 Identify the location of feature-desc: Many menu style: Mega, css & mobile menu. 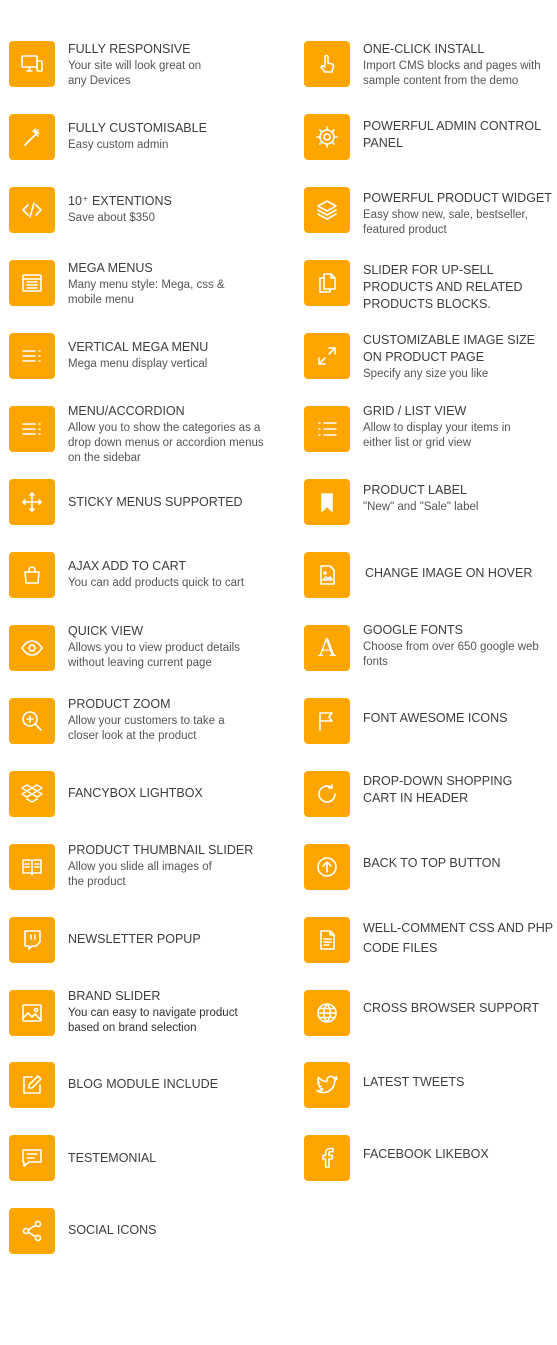
(146, 292).